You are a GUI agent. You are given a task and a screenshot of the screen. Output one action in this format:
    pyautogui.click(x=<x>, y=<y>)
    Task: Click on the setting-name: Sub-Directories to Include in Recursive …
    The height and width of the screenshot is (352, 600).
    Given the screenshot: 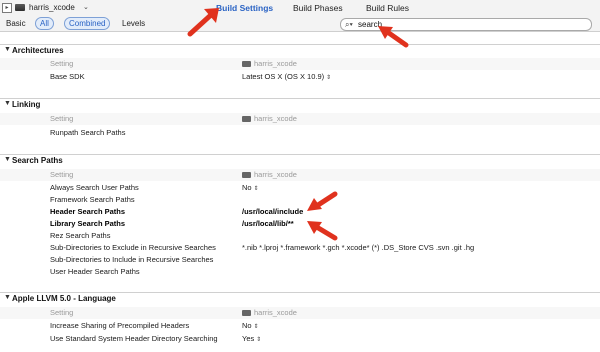 What is the action you would take?
    pyautogui.click(x=132, y=259)
    